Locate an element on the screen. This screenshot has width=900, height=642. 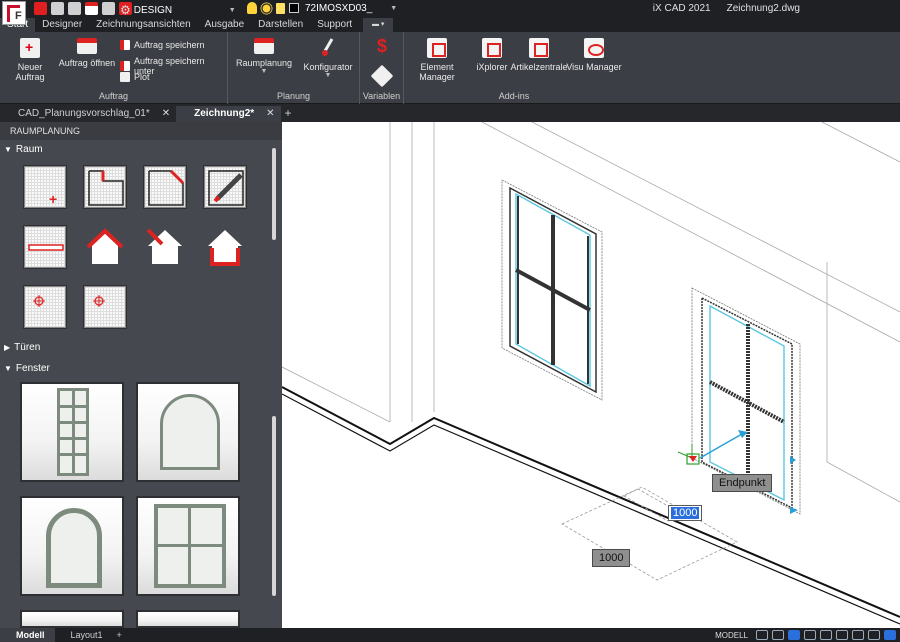
doc-tab-planungsvorschlag: CAD_Planungsvorschlag_01* ✕ is located at coordinates (88, 114).